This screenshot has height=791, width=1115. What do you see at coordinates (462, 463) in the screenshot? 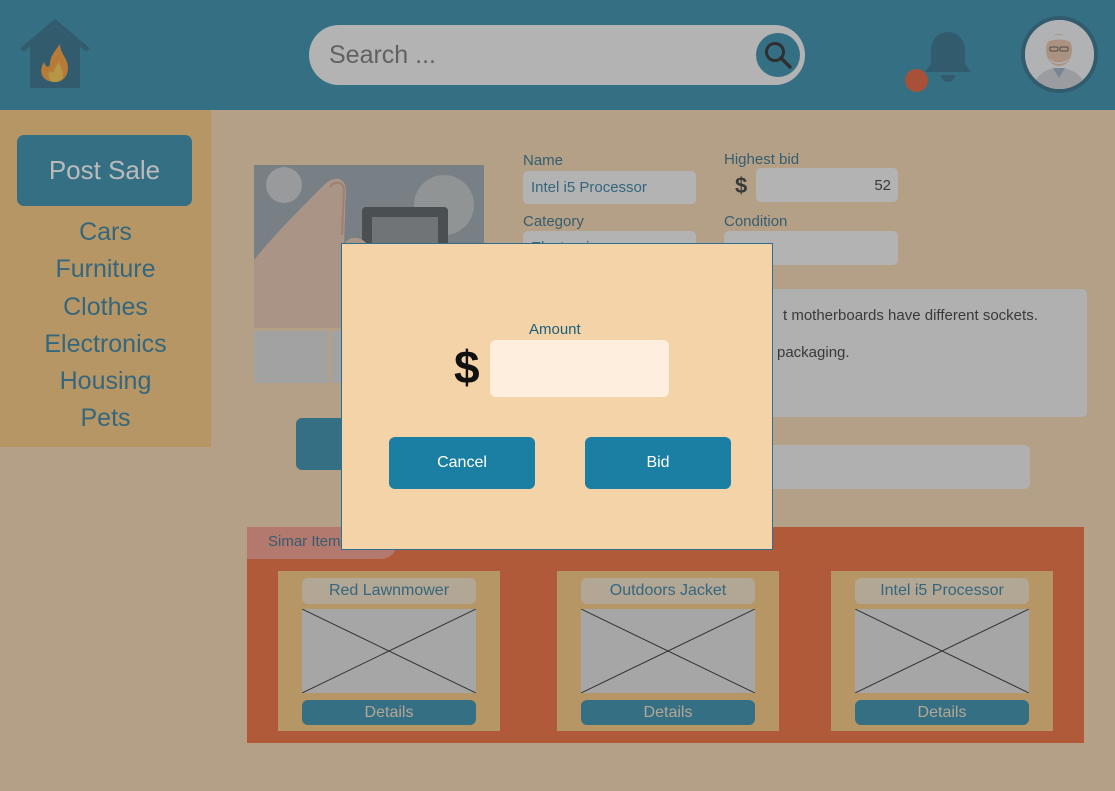
I see `cancel-button: Cancel` at bounding box center [462, 463].